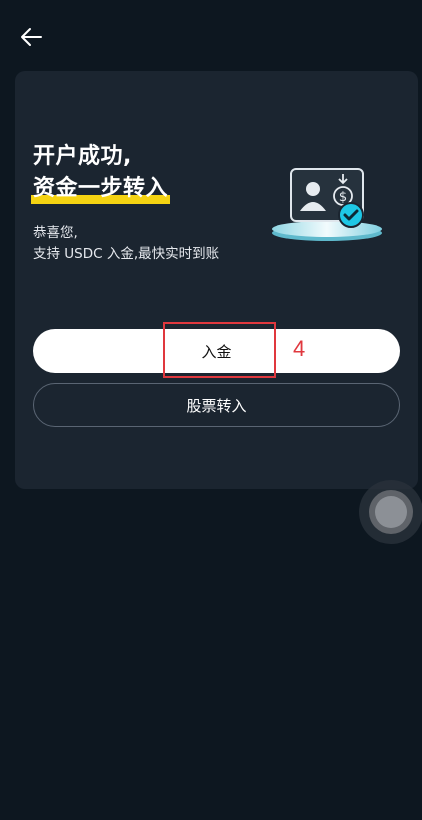 Image resolution: width=422 pixels, height=820 pixels. I want to click on headline-line2: 资金一步转入, so click(101, 189).